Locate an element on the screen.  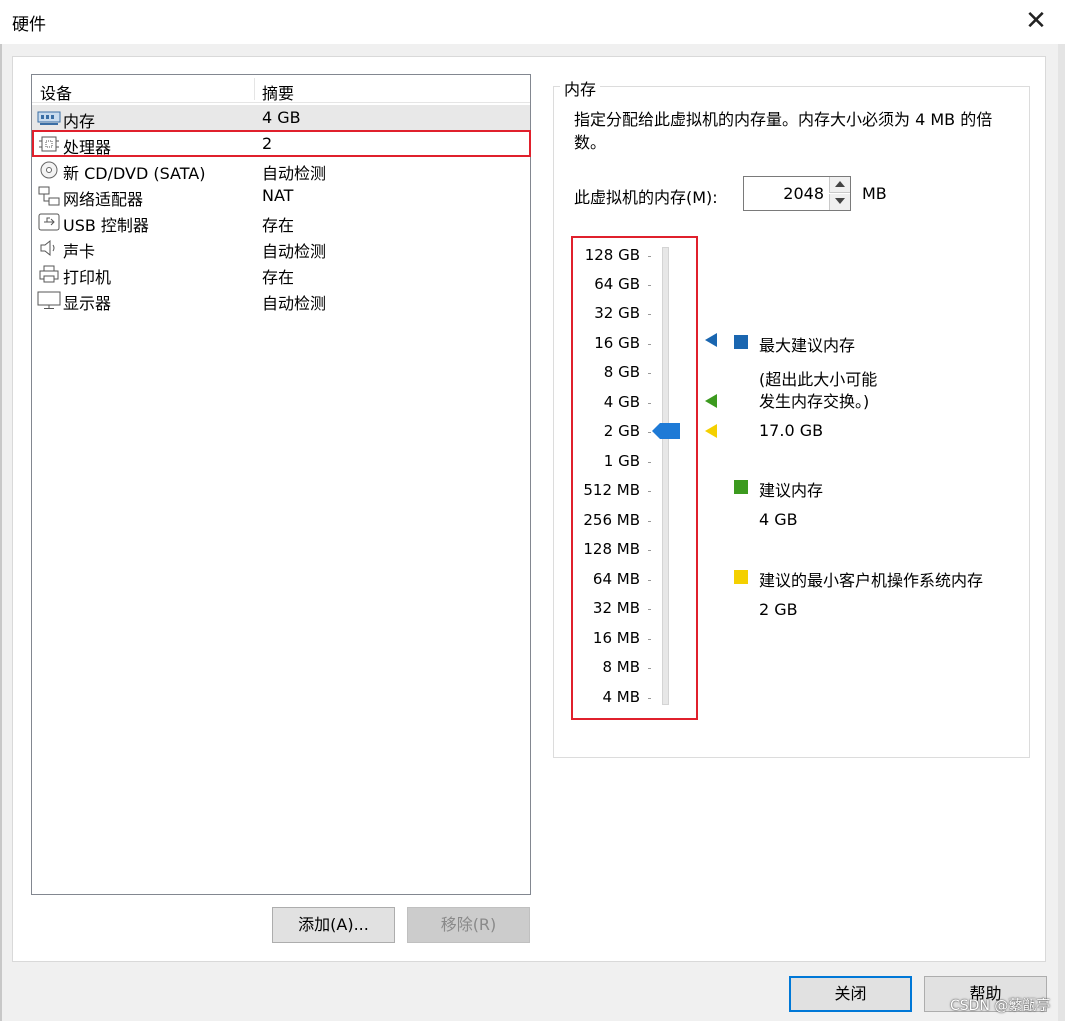
spin-down-button is located at coordinates (839, 202).